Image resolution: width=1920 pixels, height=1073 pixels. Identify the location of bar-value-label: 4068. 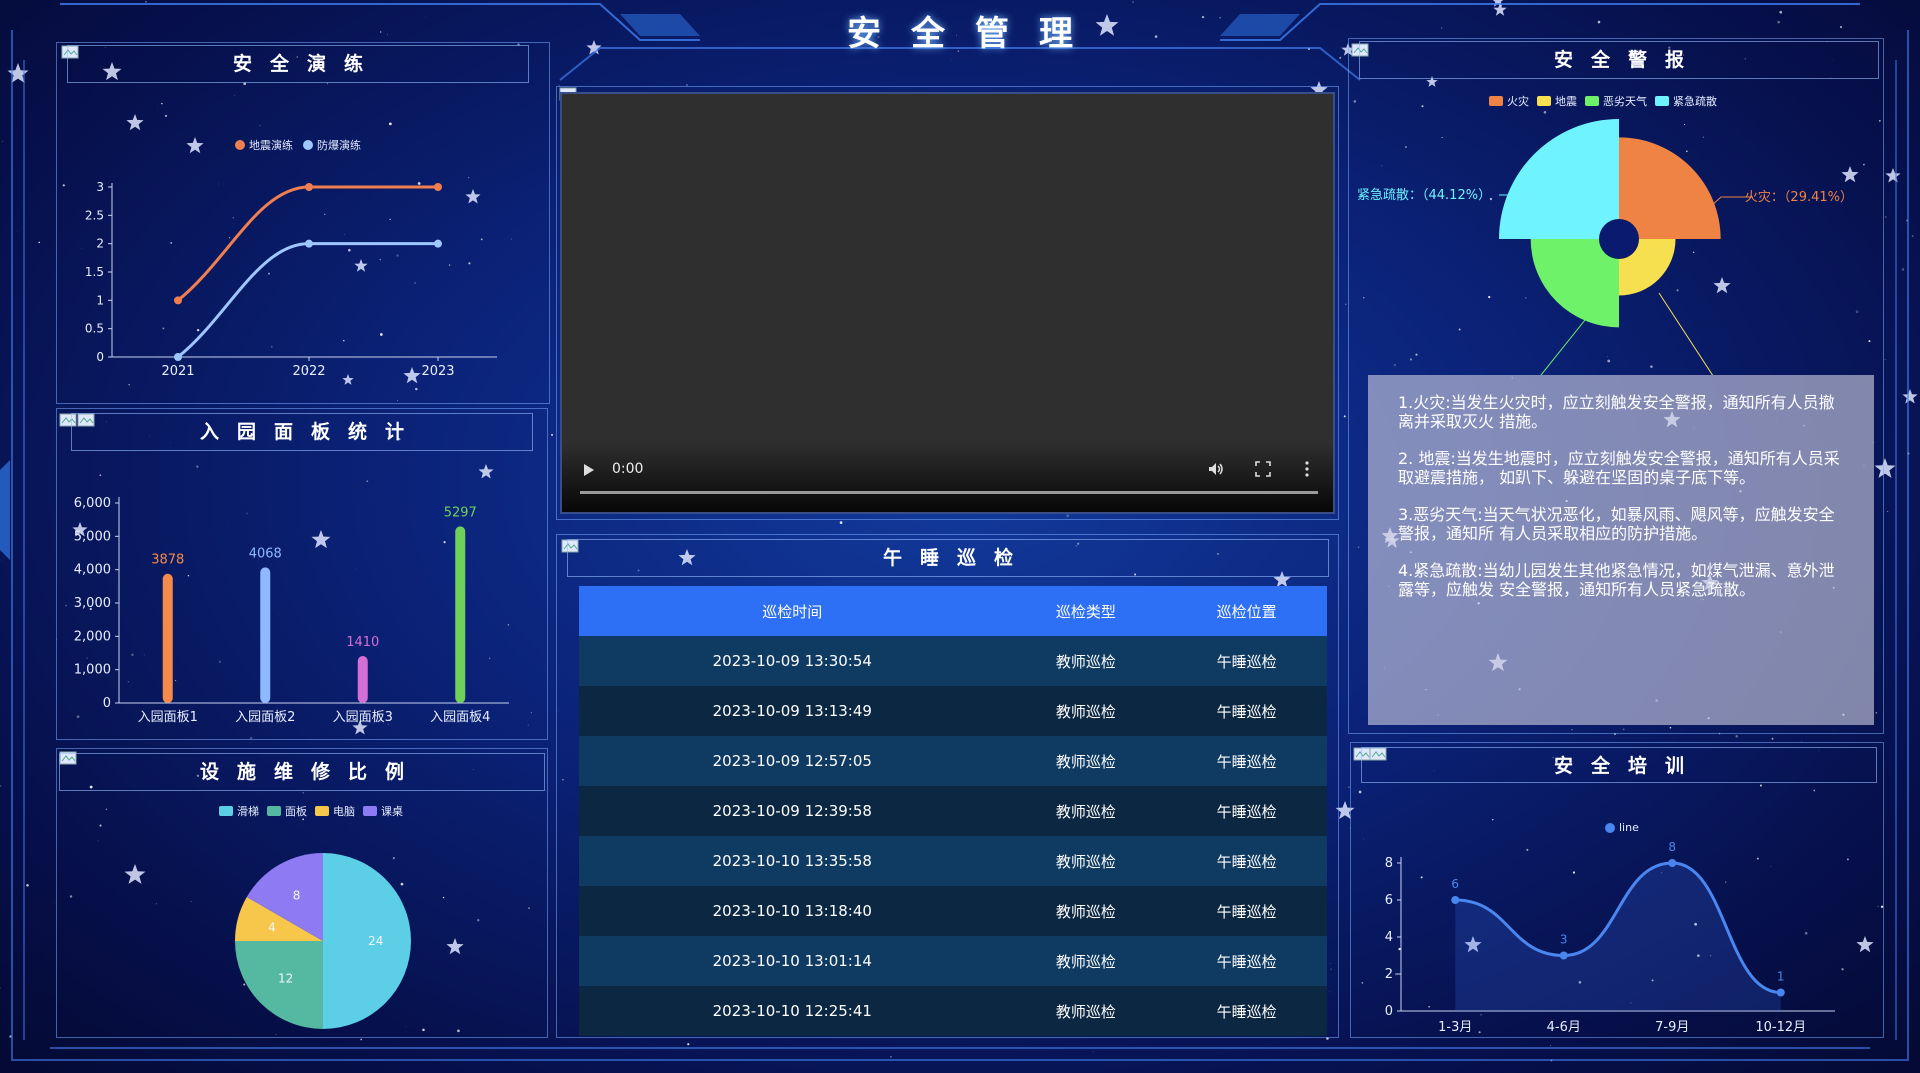
(265, 553).